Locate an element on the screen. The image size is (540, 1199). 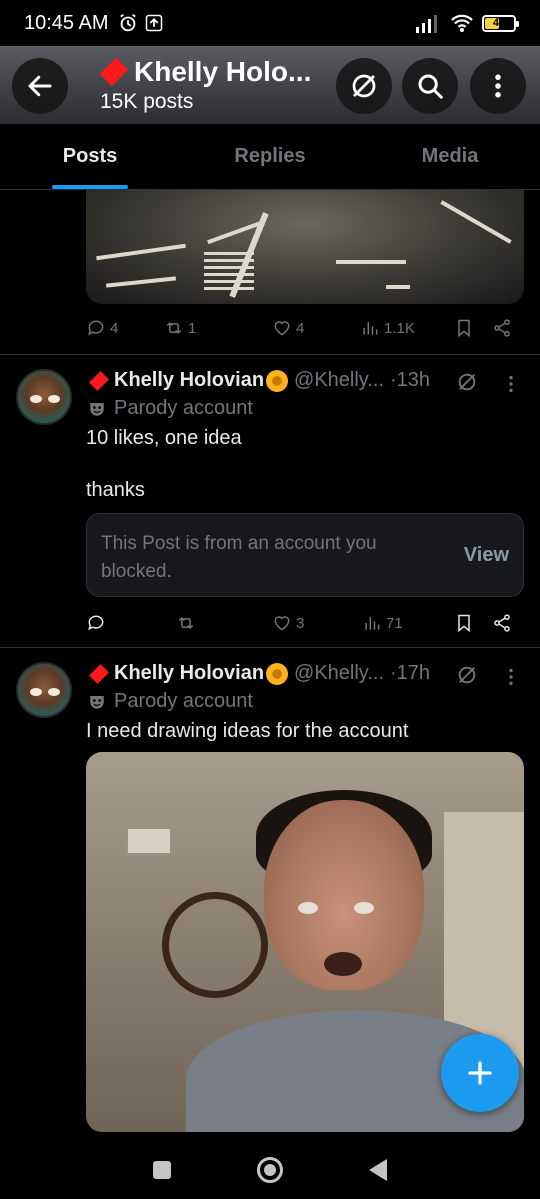
post-text: 10 likes, one idea thanks is located at coordinates (164, 464).